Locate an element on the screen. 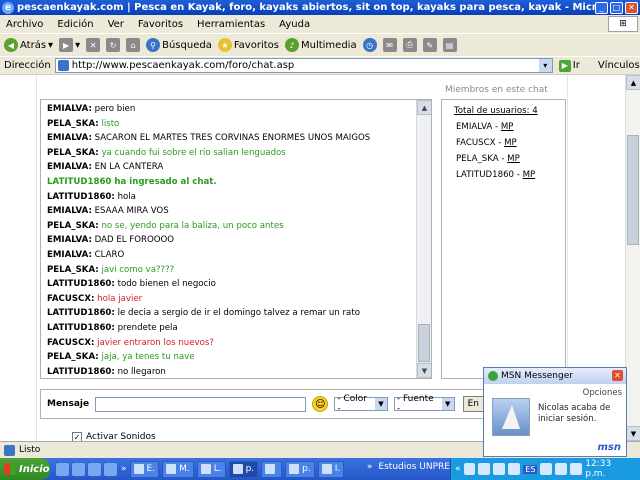 The image size is (640, 480). app-icon is located at coordinates (270, 469).